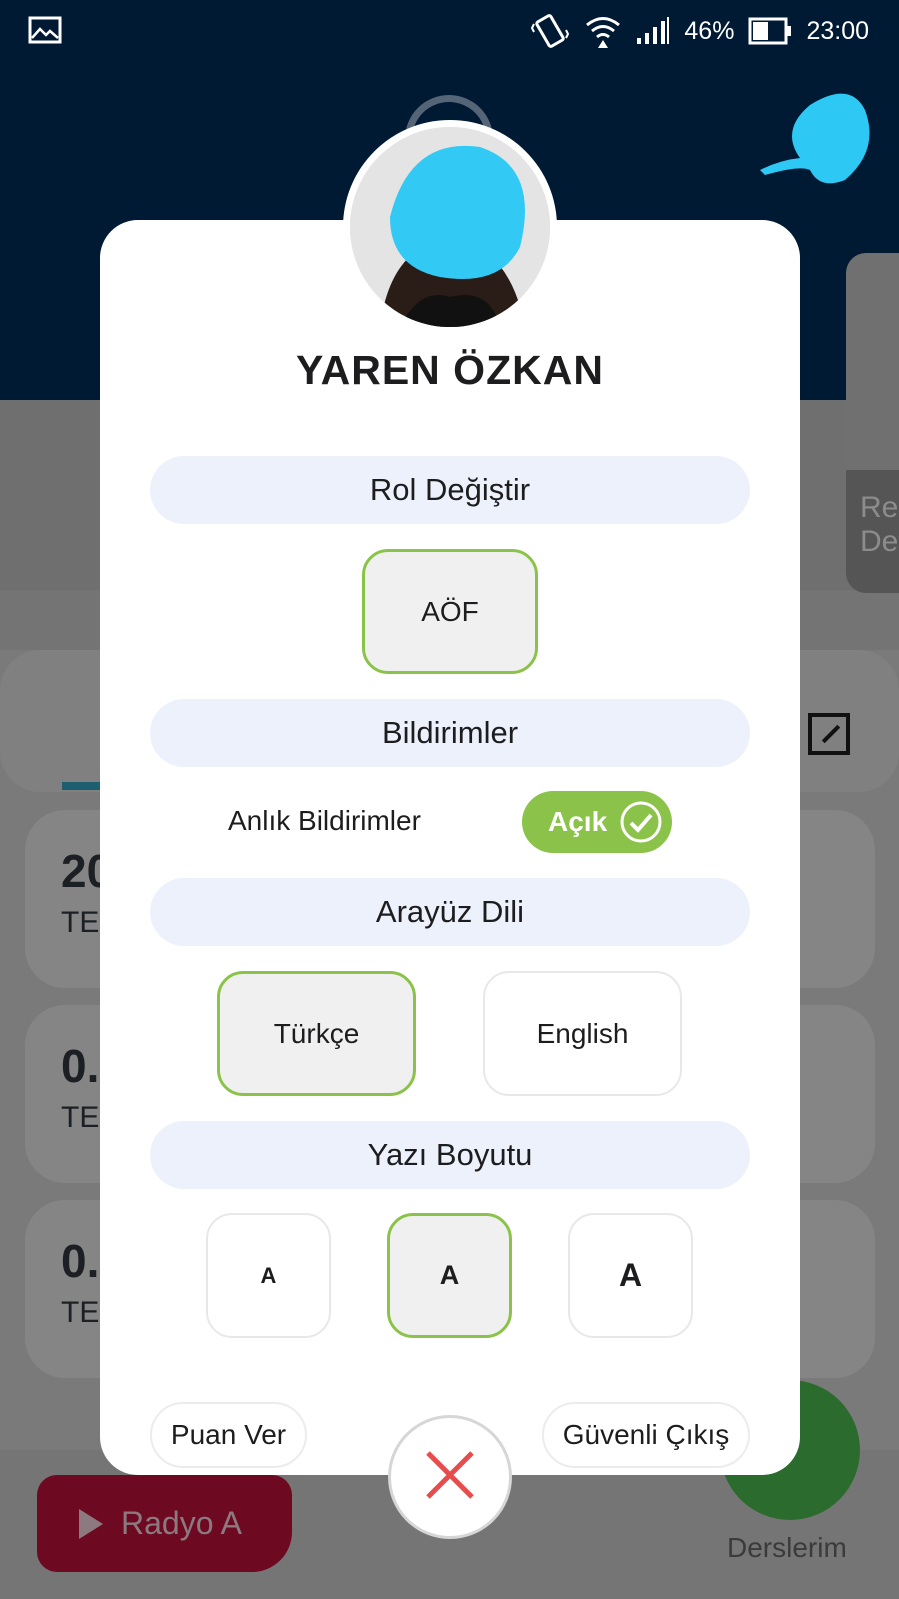 The image size is (899, 1599). What do you see at coordinates (450, 733) in the screenshot?
I see `section-notifications-title: Bildirimler` at bounding box center [450, 733].